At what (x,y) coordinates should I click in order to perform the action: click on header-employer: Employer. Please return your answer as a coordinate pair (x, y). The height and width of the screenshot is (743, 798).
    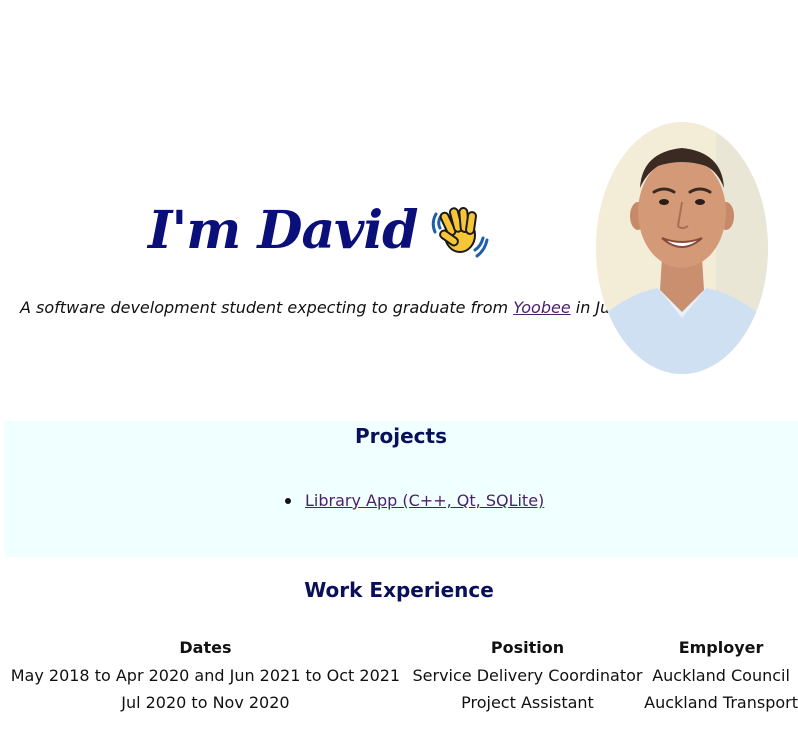
    Looking at the image, I should click on (721, 647).